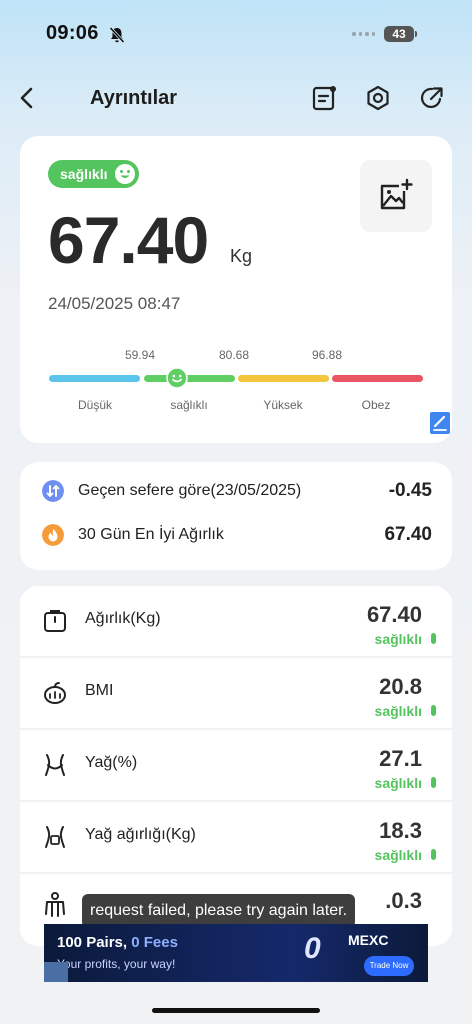 This screenshot has height=1024, width=472. Describe the element at coordinates (219, 911) in the screenshot. I see `error-toast: request failed, please try again later.` at that location.